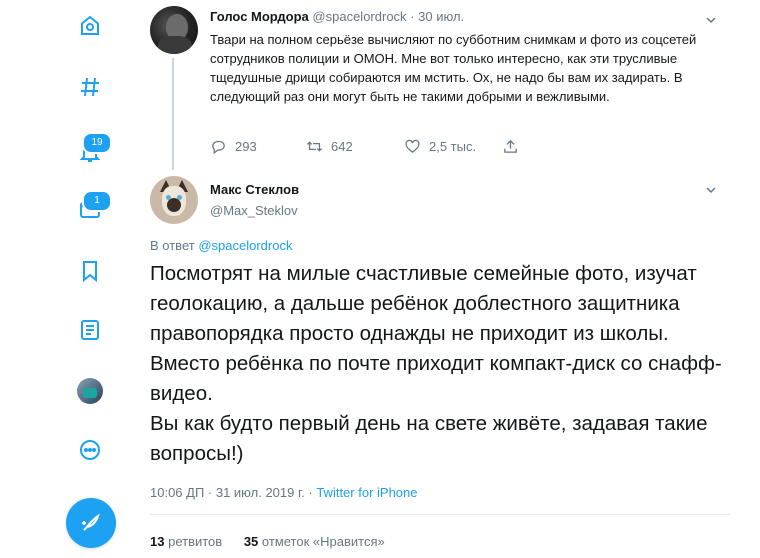  I want to click on reply-prefix: В ответ, so click(172, 245).